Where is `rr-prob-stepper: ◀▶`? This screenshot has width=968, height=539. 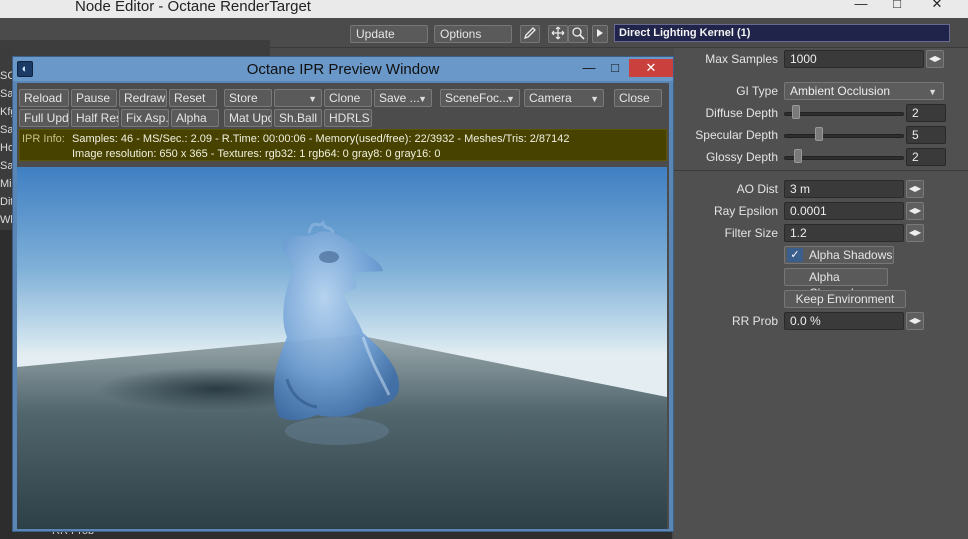 rr-prob-stepper: ◀▶ is located at coordinates (915, 321).